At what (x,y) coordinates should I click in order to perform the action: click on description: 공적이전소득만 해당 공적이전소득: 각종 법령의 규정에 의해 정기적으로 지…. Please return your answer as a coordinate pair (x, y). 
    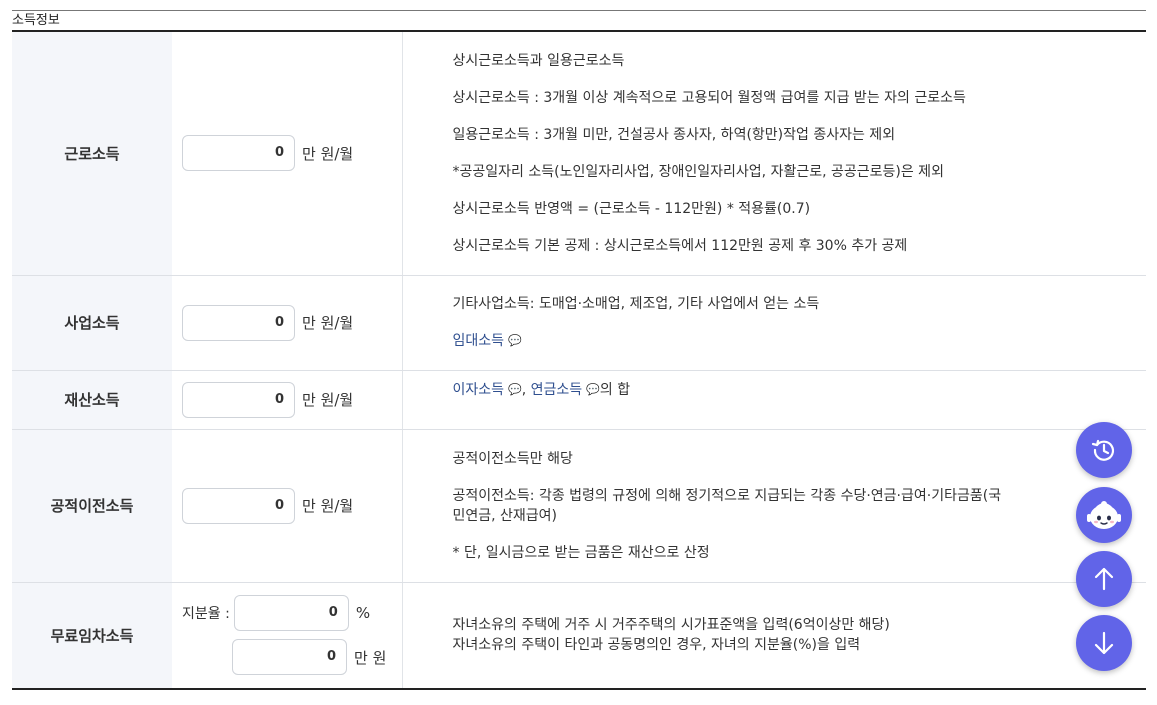
    Looking at the image, I should click on (774, 506).